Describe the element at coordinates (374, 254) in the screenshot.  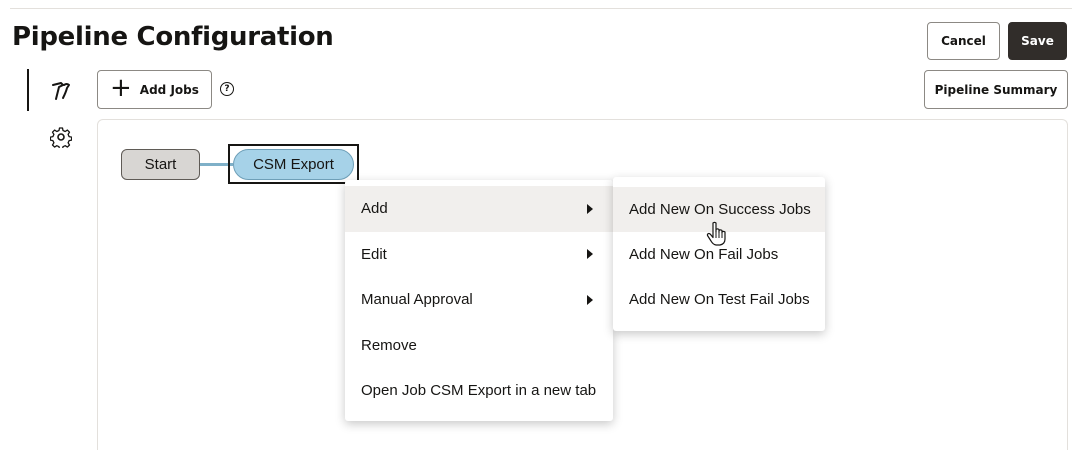
I see `menu-item-label: Edit` at that location.